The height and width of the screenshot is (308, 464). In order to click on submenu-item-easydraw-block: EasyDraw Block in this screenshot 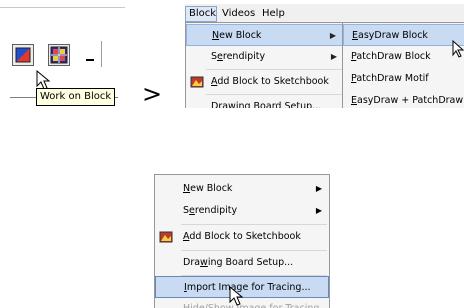, I will do `click(403, 35)`.